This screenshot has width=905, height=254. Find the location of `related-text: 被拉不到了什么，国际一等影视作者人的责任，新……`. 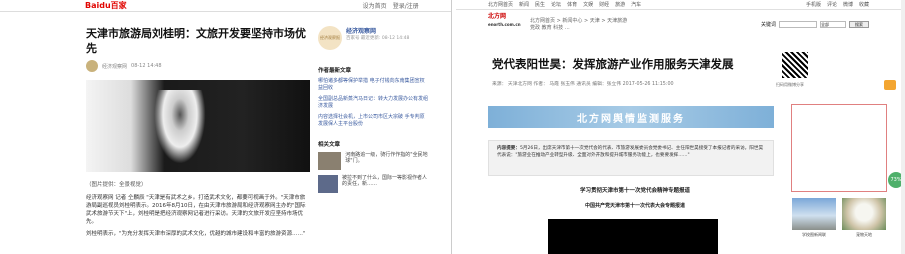

related-text: 被拉不到了什么，国际一等影视作者人的责任，新…… is located at coordinates (385, 184).